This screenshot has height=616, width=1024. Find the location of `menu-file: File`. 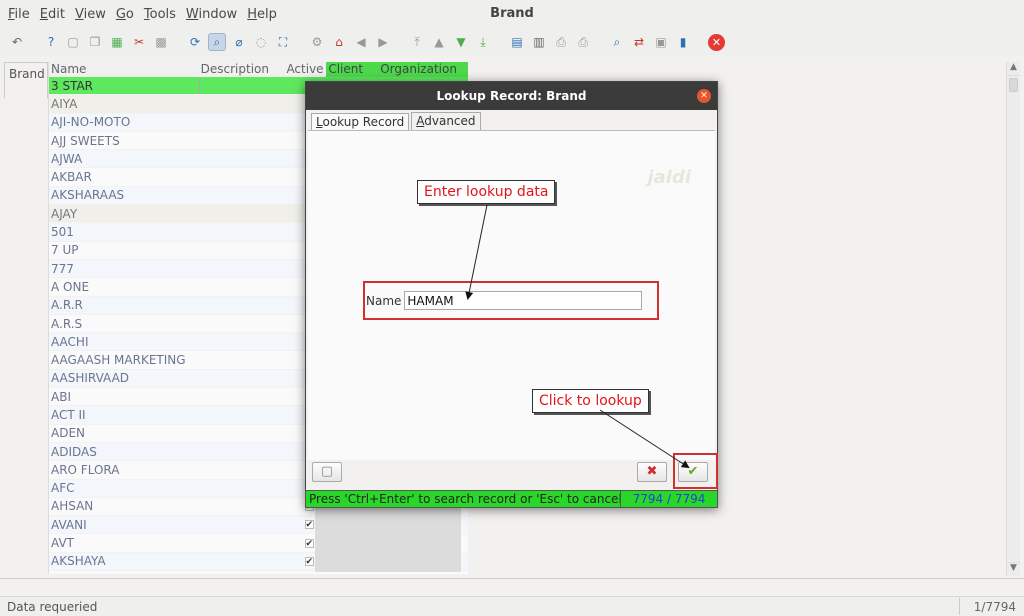

menu-file: File is located at coordinates (19, 14).